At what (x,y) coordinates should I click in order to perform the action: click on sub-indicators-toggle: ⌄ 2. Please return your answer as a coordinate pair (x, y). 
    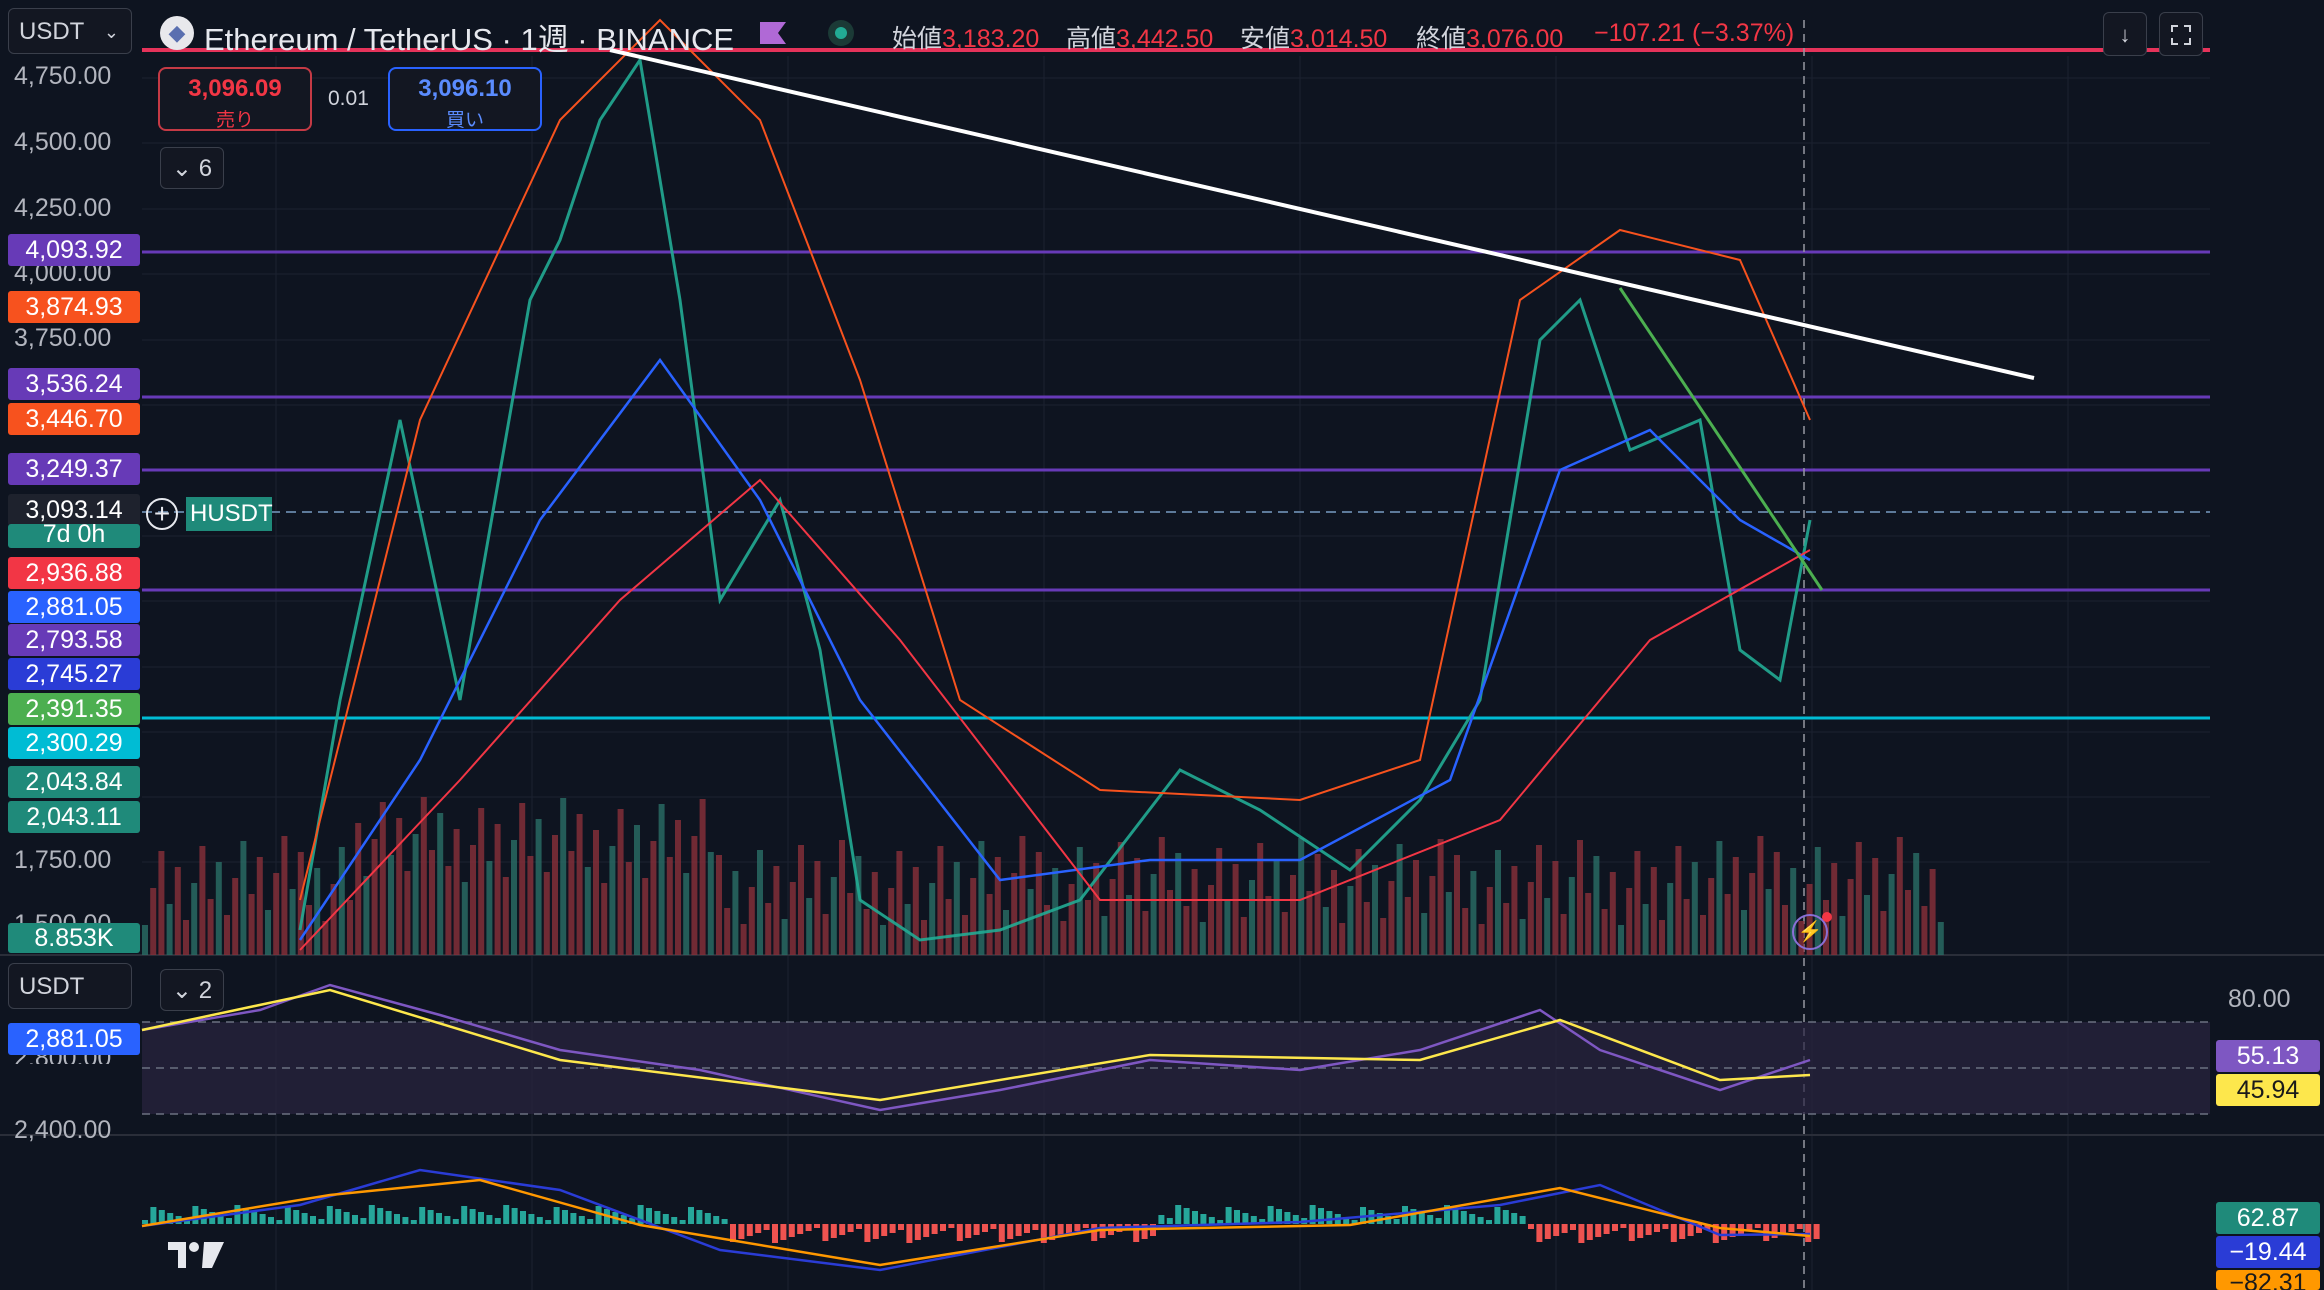
    Looking at the image, I should click on (192, 990).